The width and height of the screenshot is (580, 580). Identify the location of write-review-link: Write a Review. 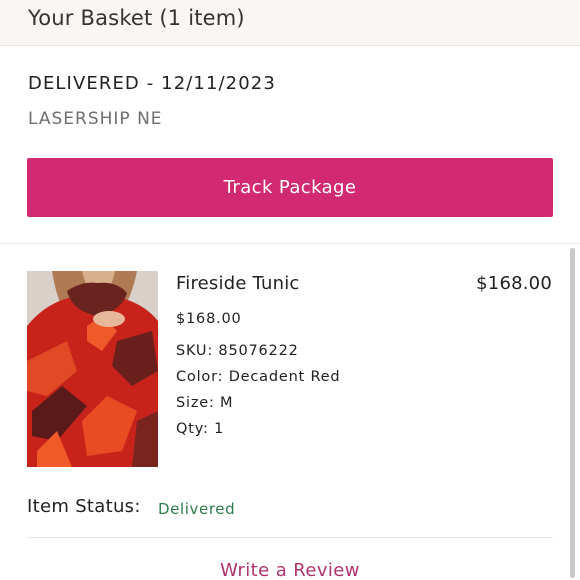
(290, 570).